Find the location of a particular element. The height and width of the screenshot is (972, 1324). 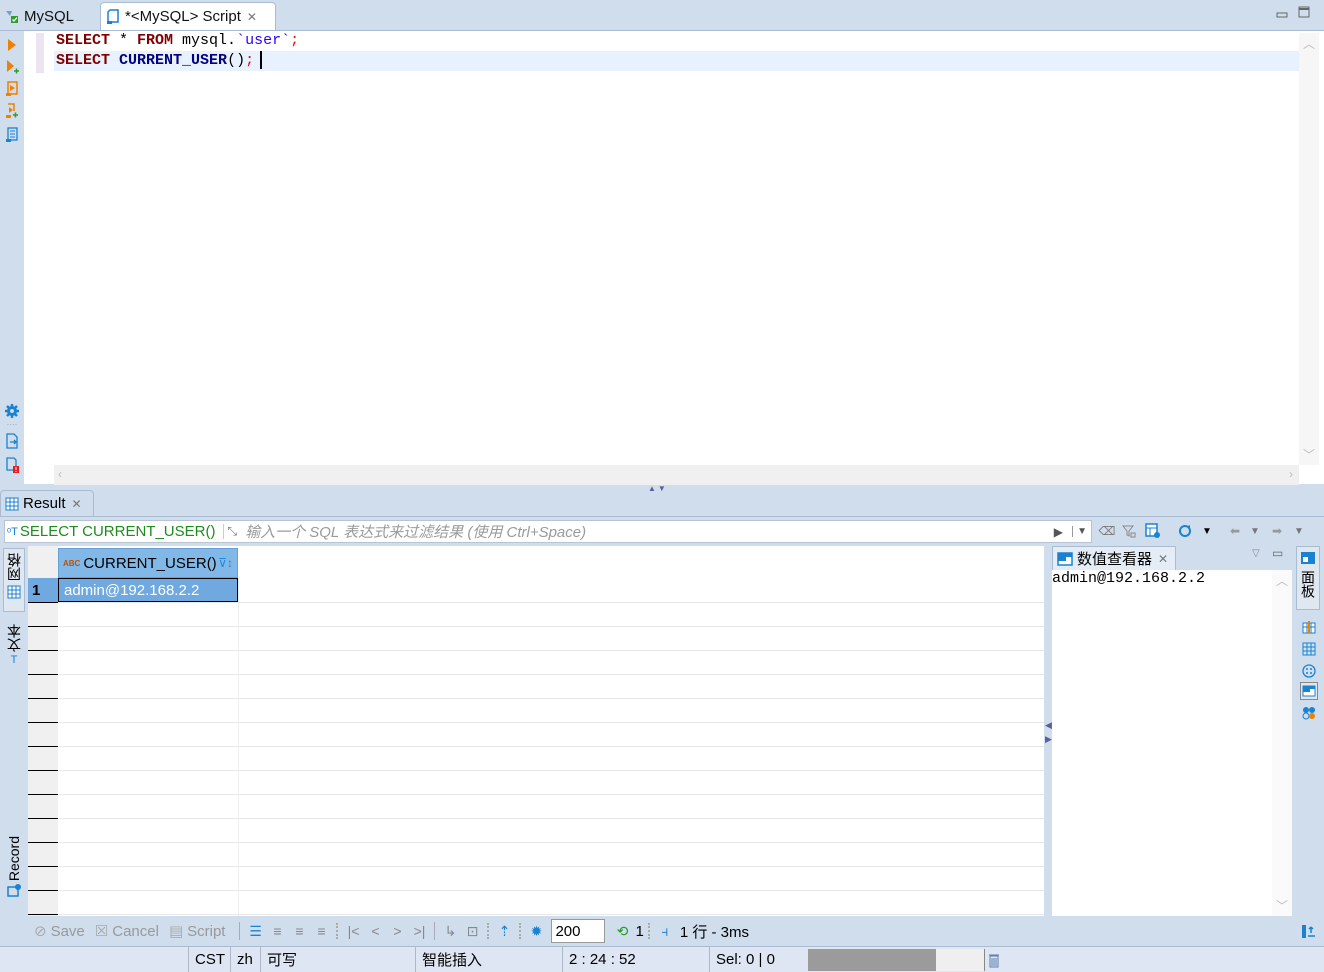

forward-icon: ➡ is located at coordinates (1277, 531).